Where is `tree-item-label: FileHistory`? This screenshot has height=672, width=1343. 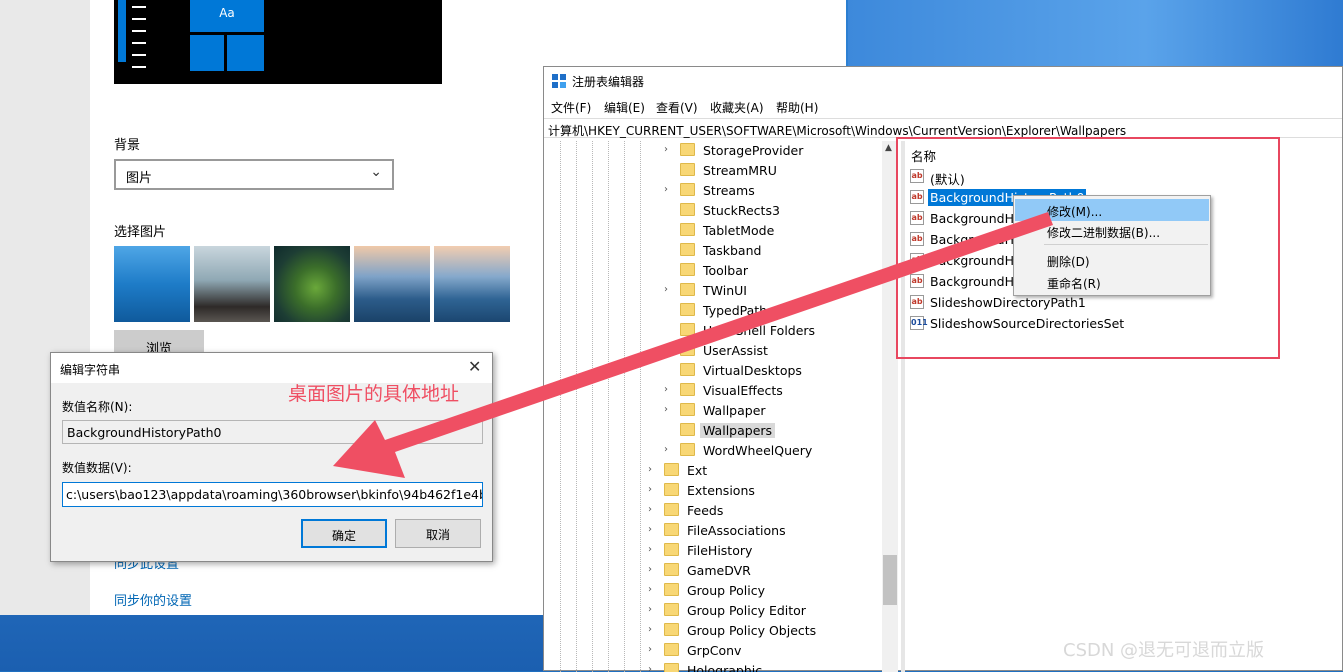
tree-item-label: FileHistory is located at coordinates (720, 550).